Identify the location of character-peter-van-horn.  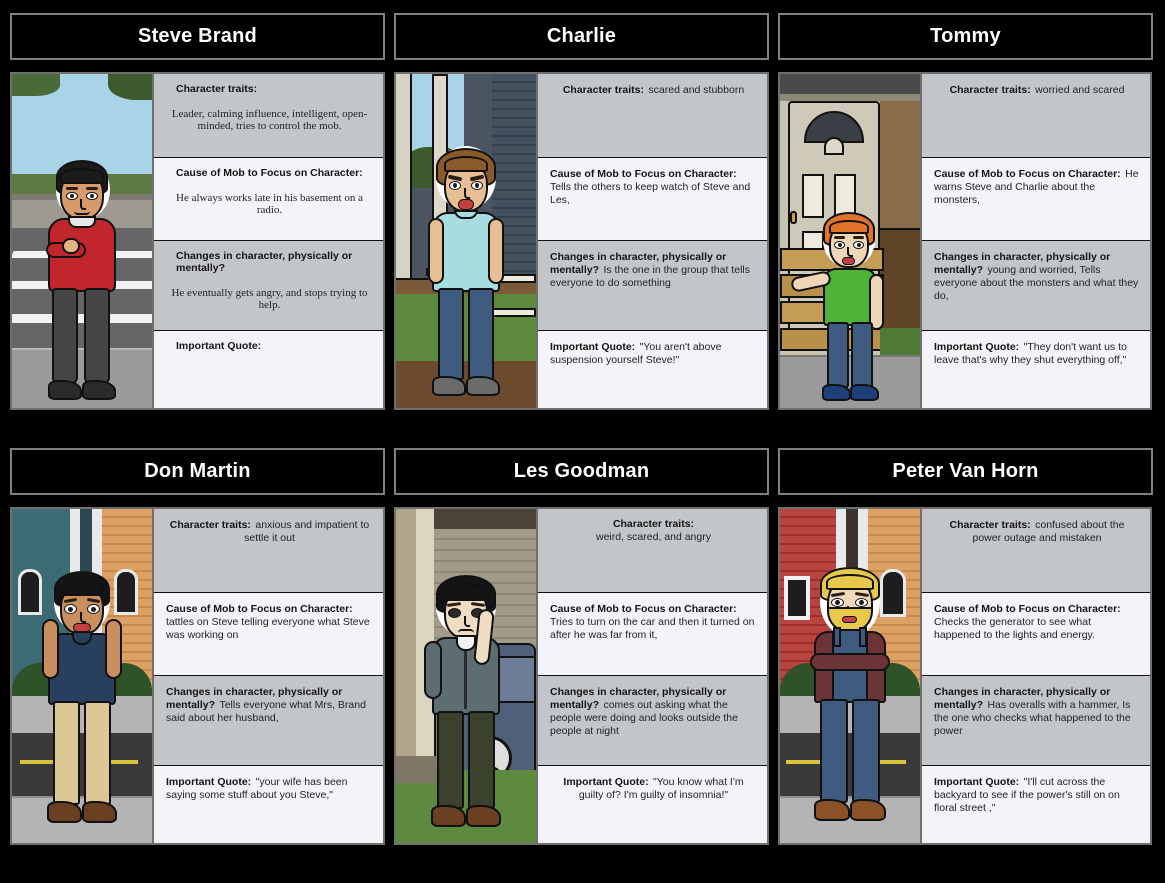
(850, 705).